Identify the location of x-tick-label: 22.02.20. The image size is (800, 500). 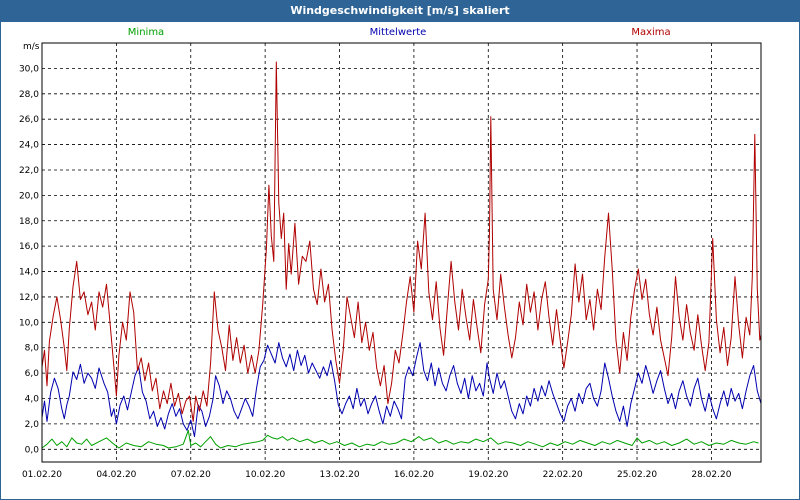
(563, 475).